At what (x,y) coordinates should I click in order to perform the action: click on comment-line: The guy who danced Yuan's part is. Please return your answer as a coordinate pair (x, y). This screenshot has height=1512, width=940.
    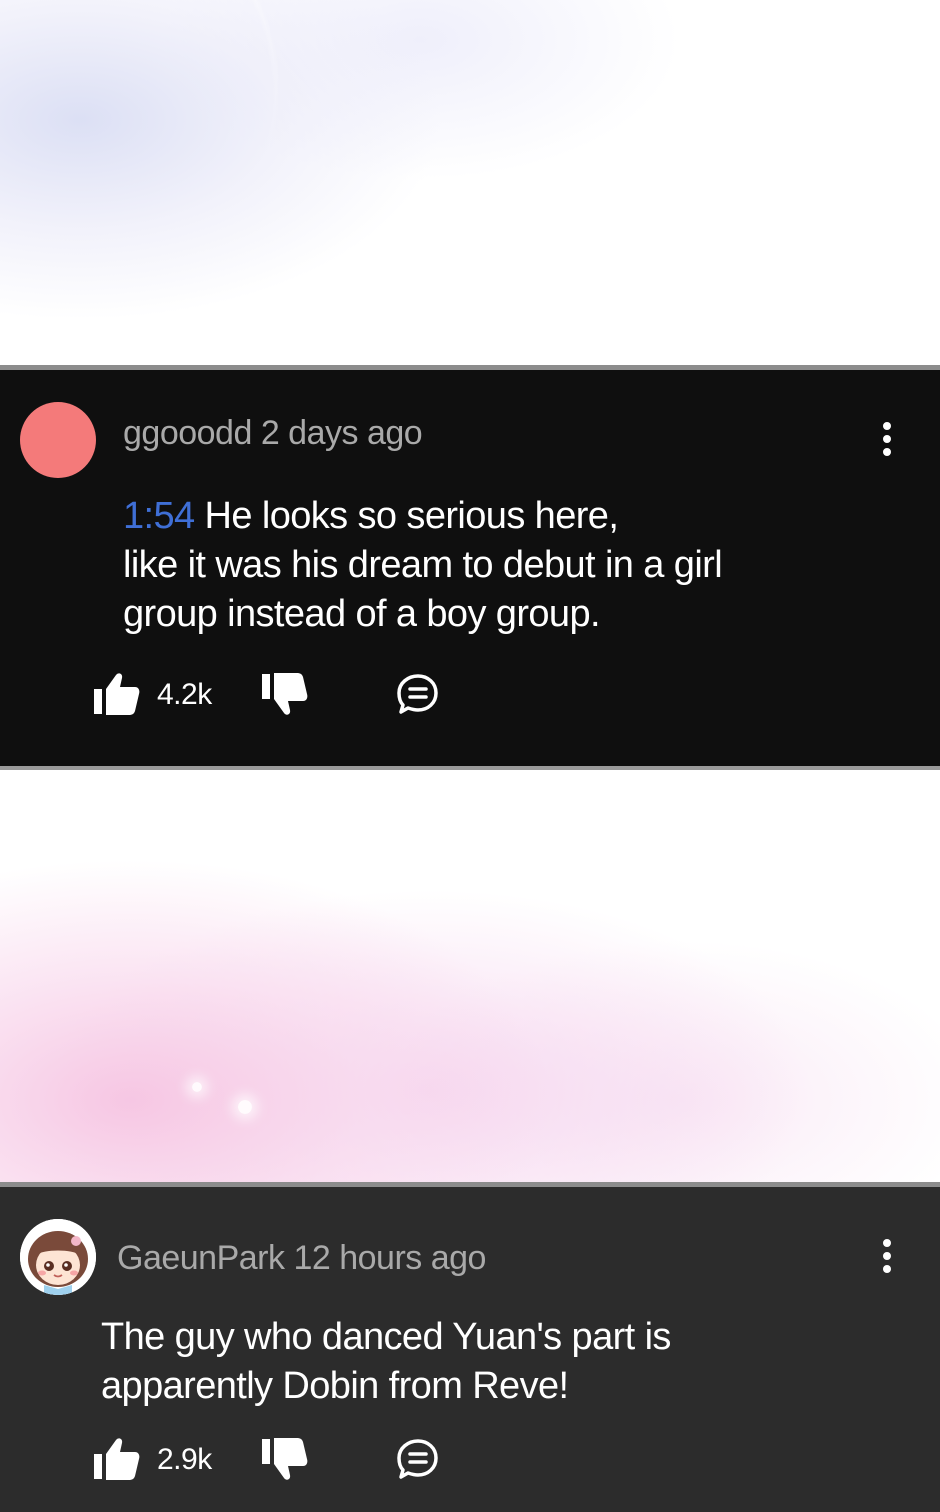
    Looking at the image, I should click on (386, 1337).